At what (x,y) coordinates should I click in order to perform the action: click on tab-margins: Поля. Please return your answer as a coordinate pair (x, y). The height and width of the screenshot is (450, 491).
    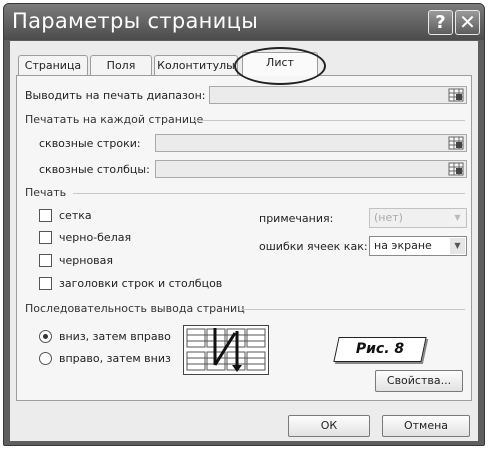
    Looking at the image, I should click on (121, 65).